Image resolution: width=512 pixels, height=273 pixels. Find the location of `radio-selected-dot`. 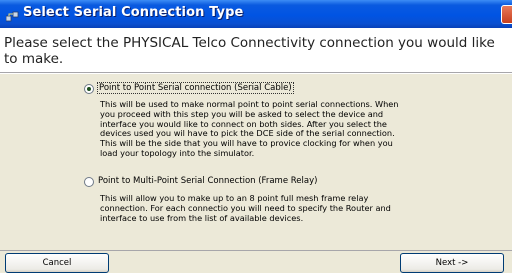

radio-selected-dot is located at coordinates (89, 89).